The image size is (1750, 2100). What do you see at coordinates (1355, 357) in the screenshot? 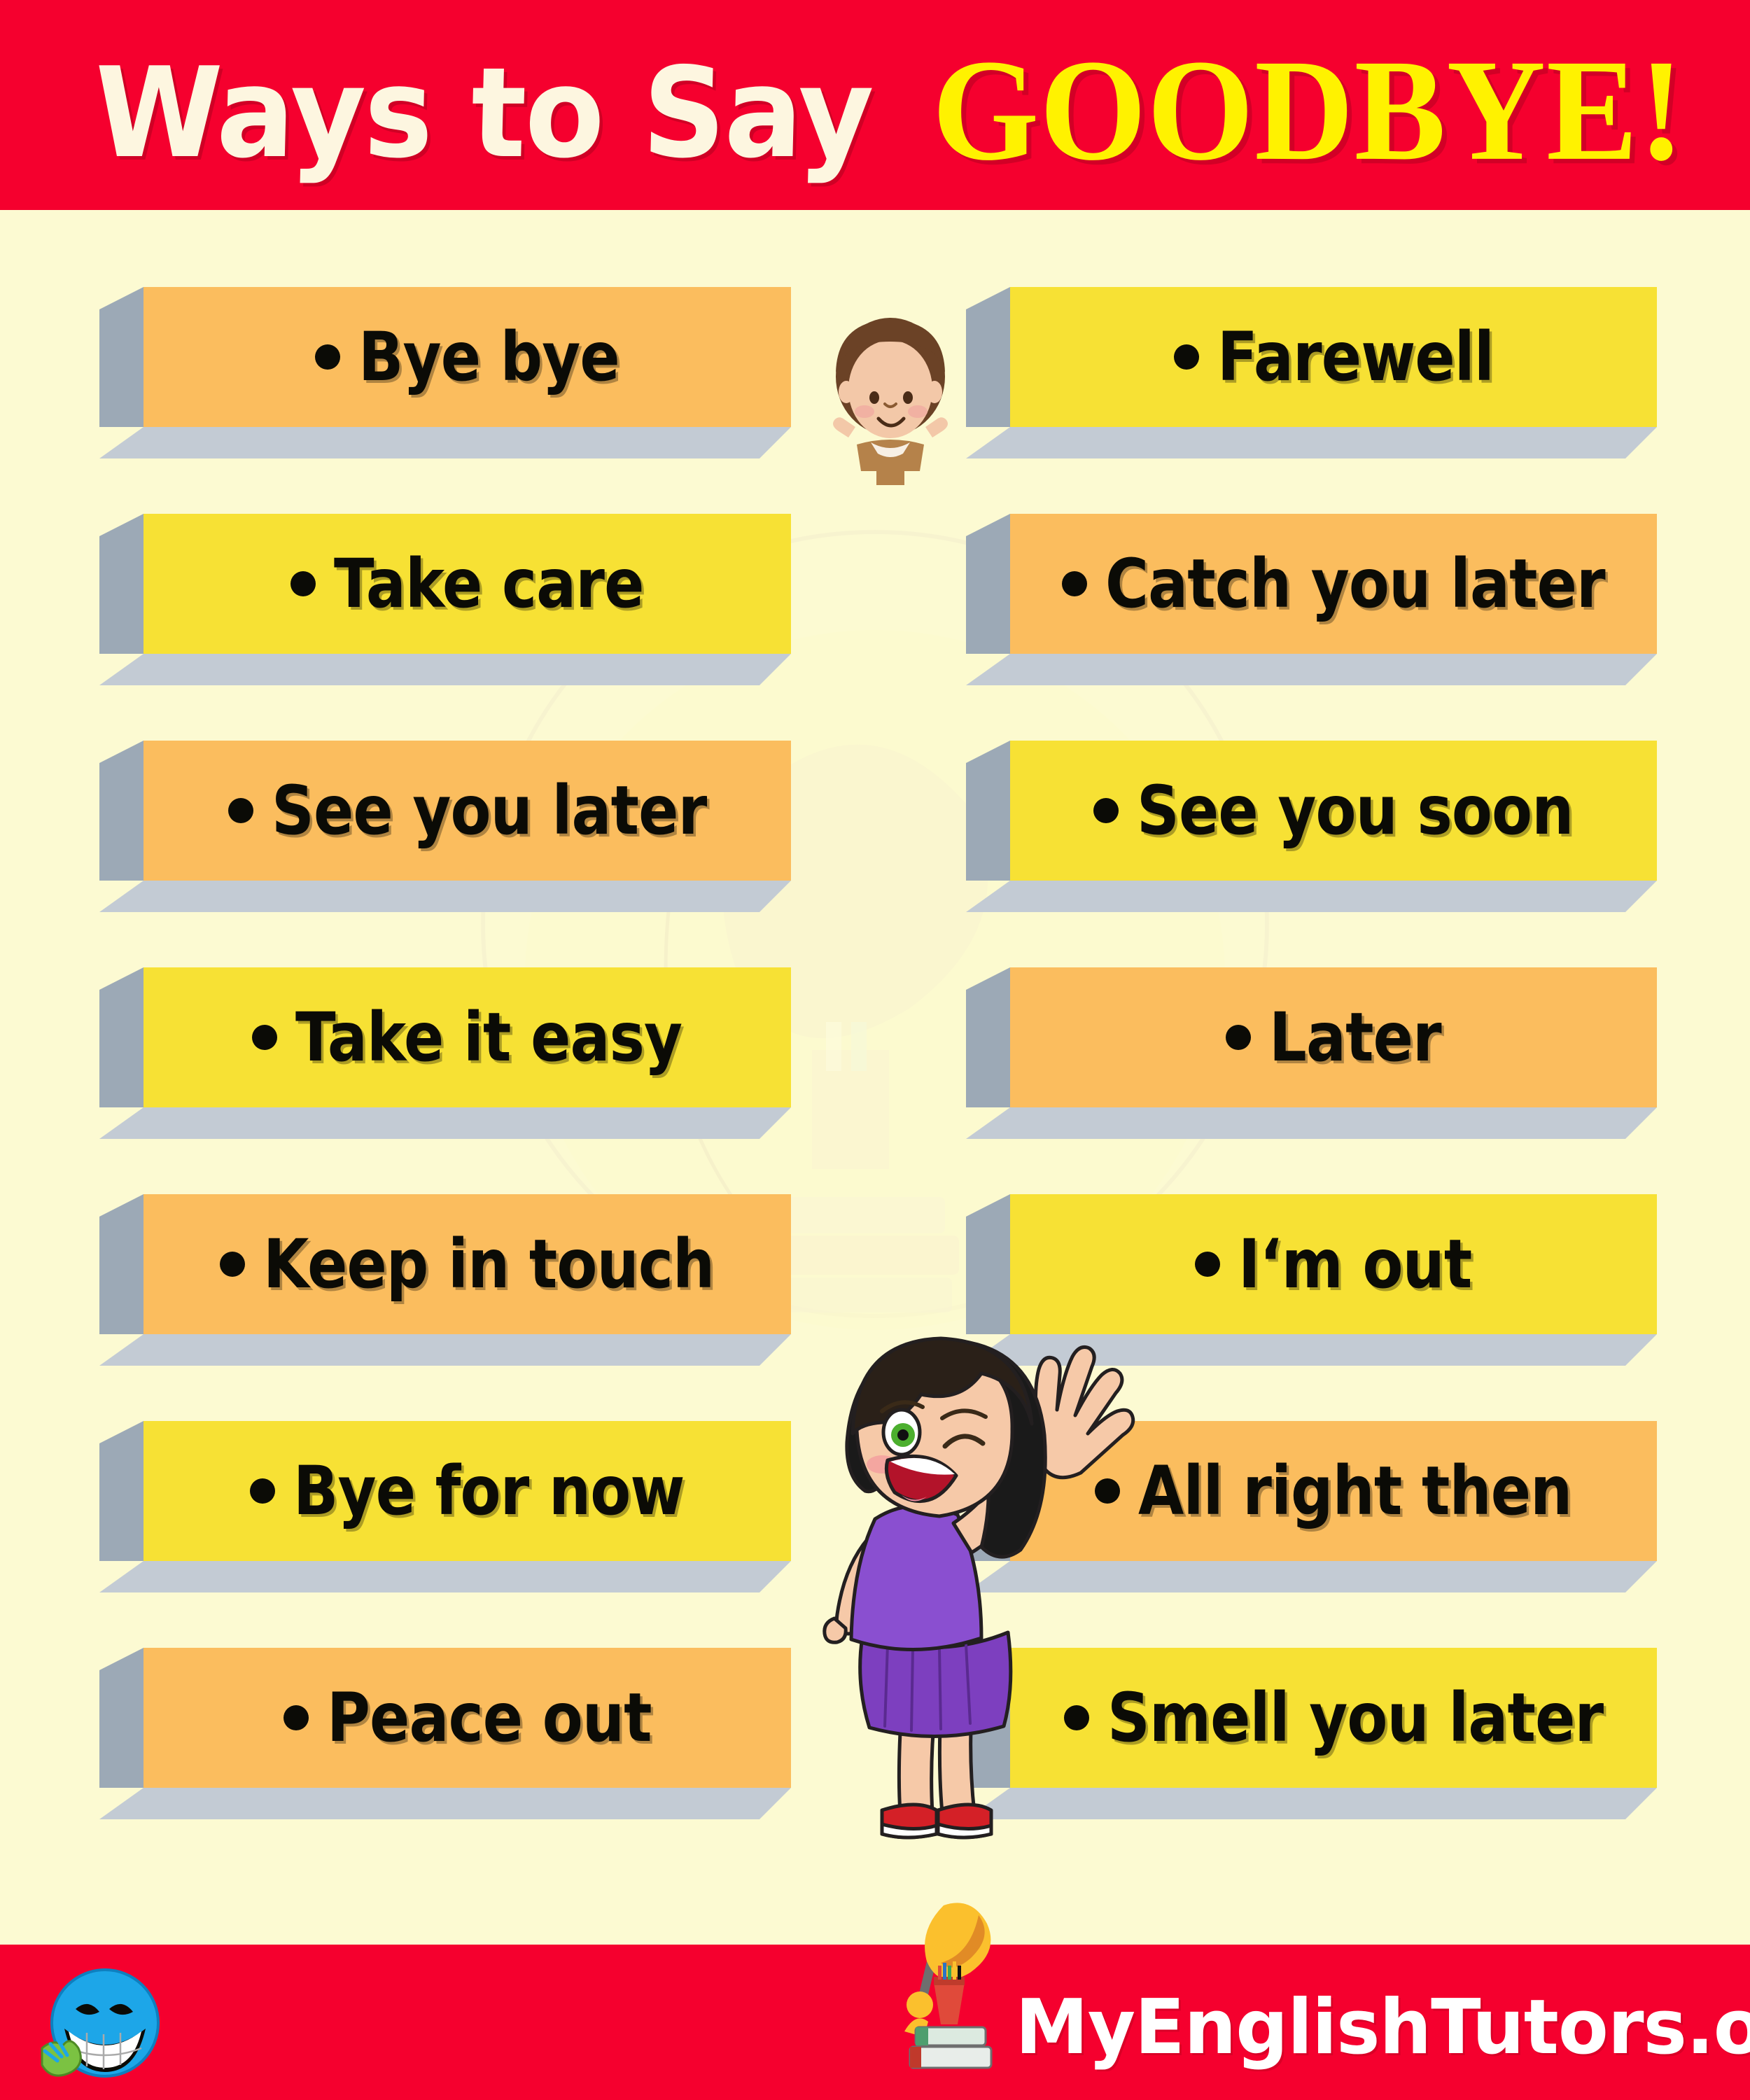
I see `phrase-label: Farewell` at bounding box center [1355, 357].